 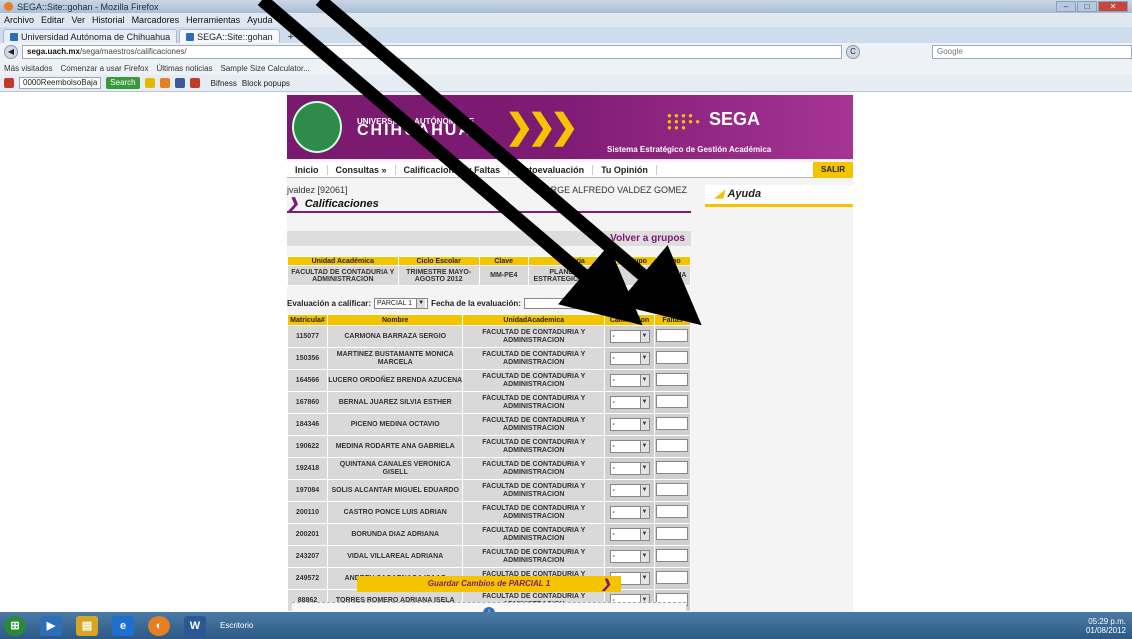 What do you see at coordinates (489, 584) in the screenshot?
I see `save-changes-button: Guardar Cambios de PARCIAL 1 ❯` at bounding box center [489, 584].